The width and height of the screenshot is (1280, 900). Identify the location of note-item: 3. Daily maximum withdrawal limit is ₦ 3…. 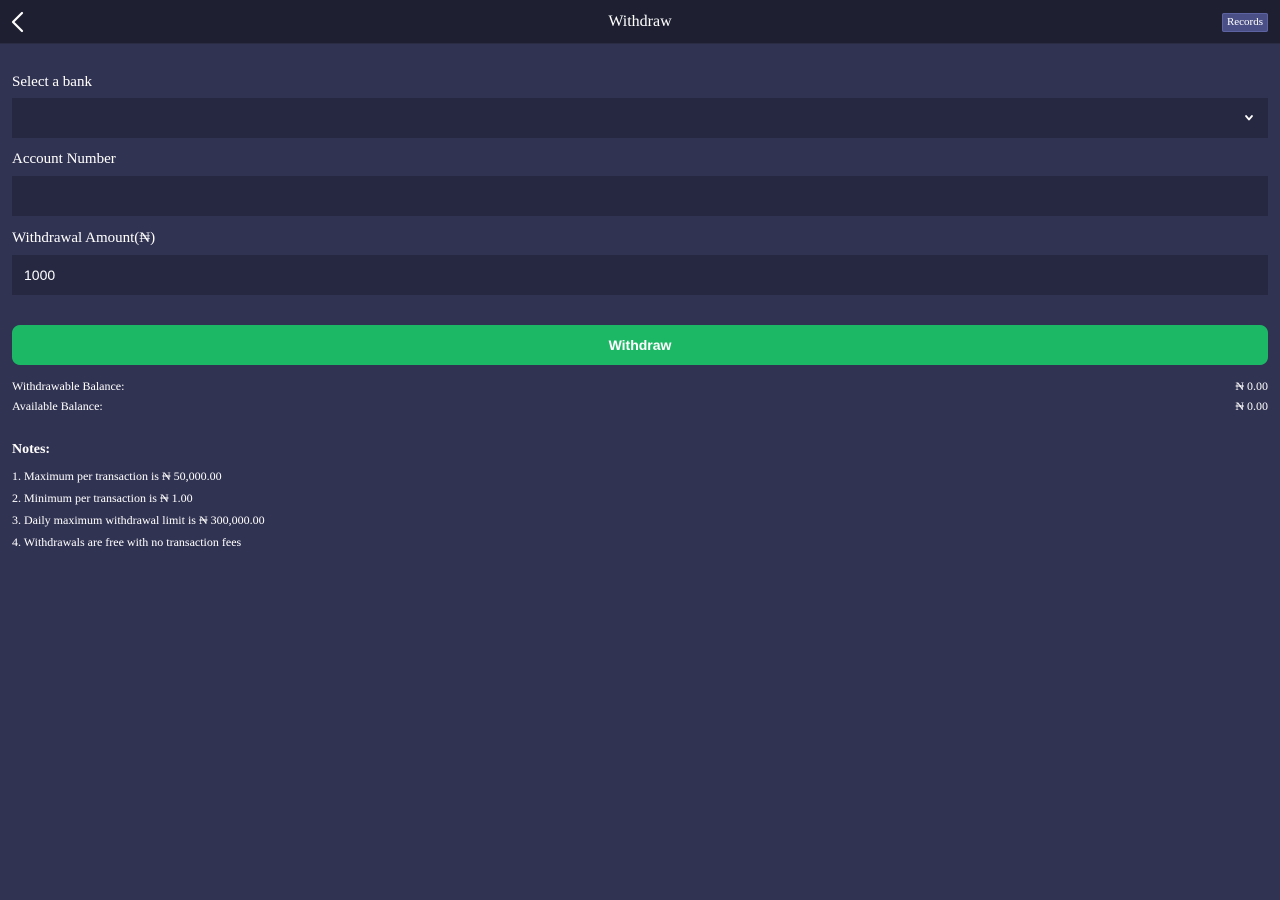
(138, 520).